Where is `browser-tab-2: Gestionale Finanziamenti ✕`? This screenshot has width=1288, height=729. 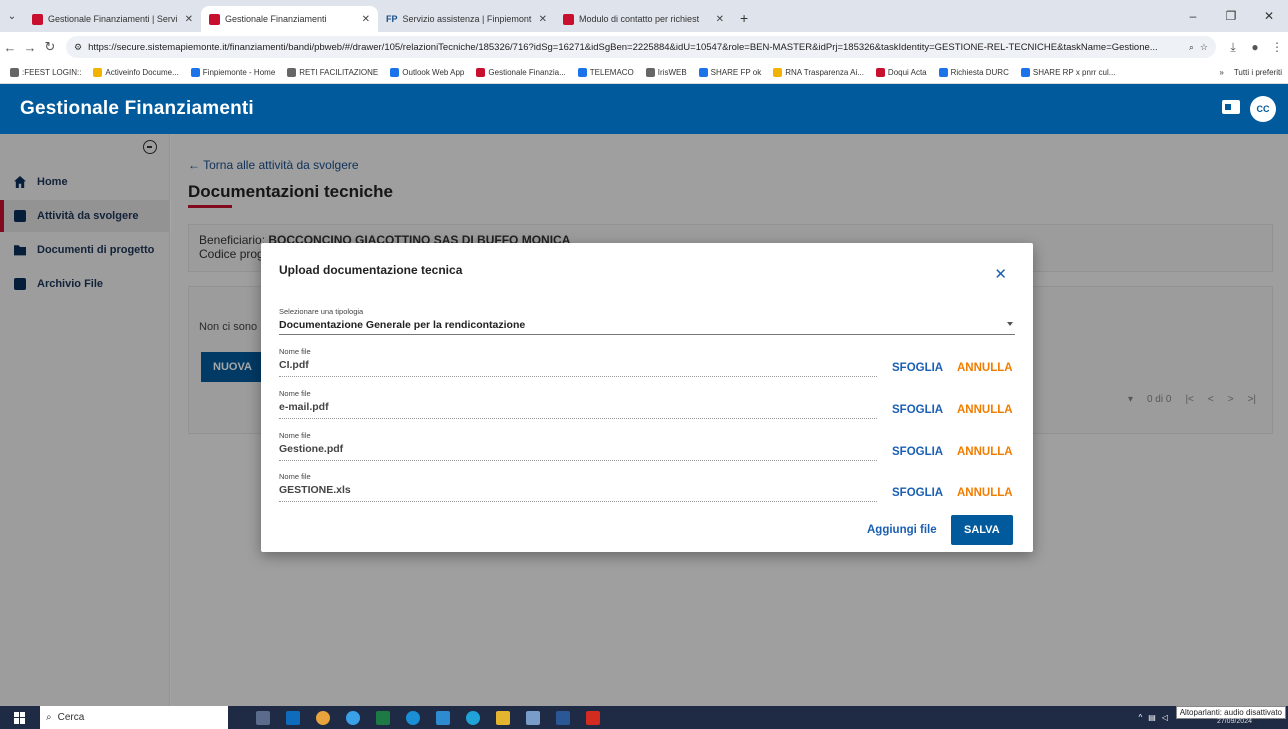
browser-tab-2: Gestionale Finanziamenti ✕ is located at coordinates (289, 19).